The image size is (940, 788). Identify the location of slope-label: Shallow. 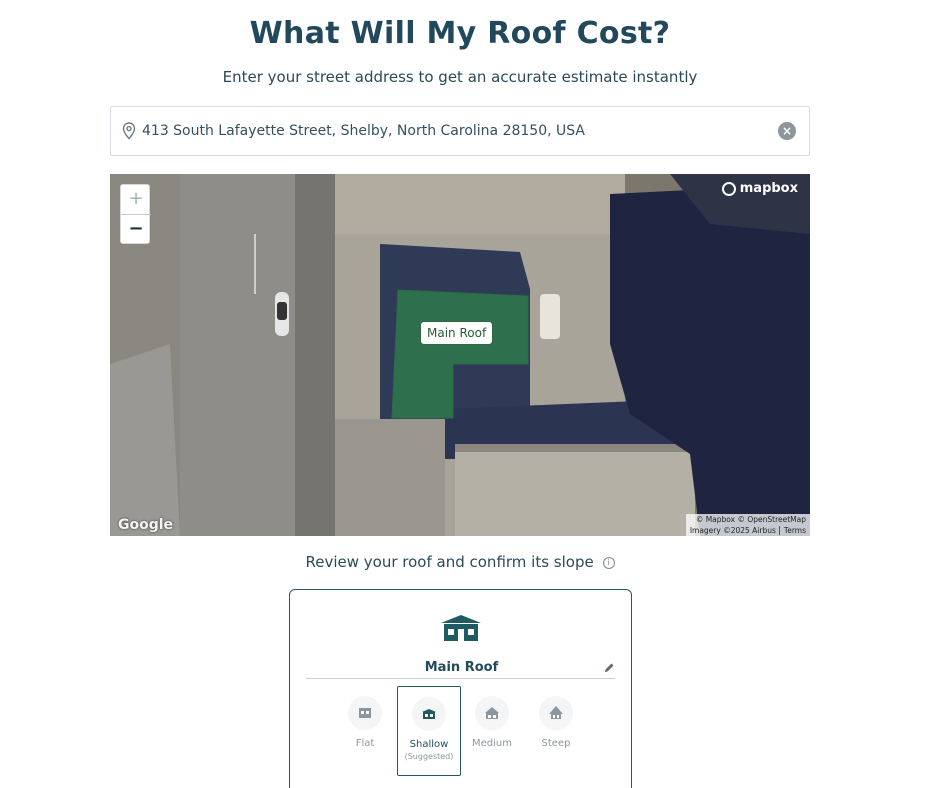
(429, 744).